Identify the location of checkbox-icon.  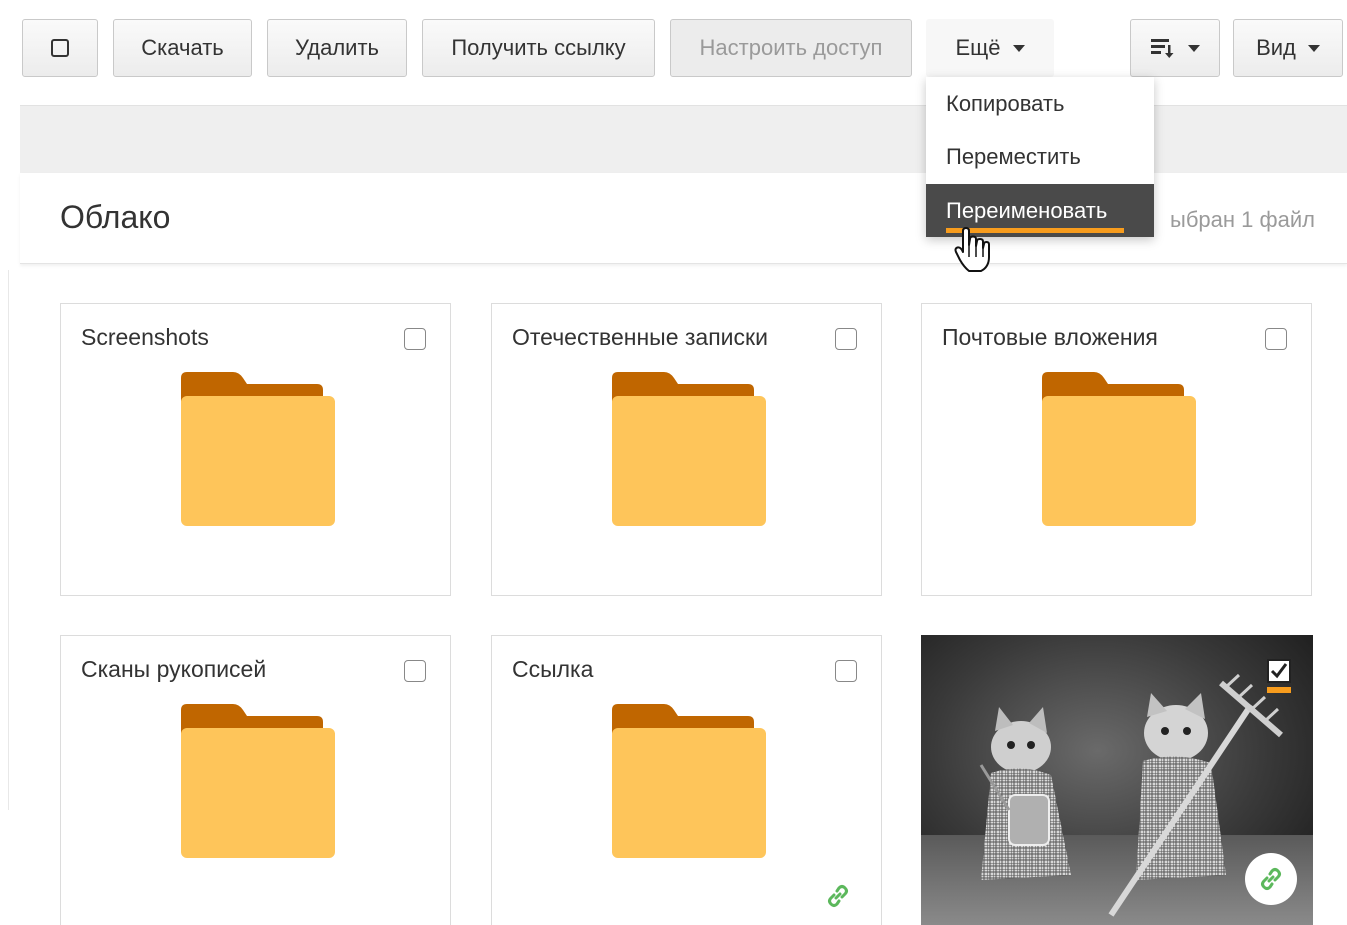
(60, 48).